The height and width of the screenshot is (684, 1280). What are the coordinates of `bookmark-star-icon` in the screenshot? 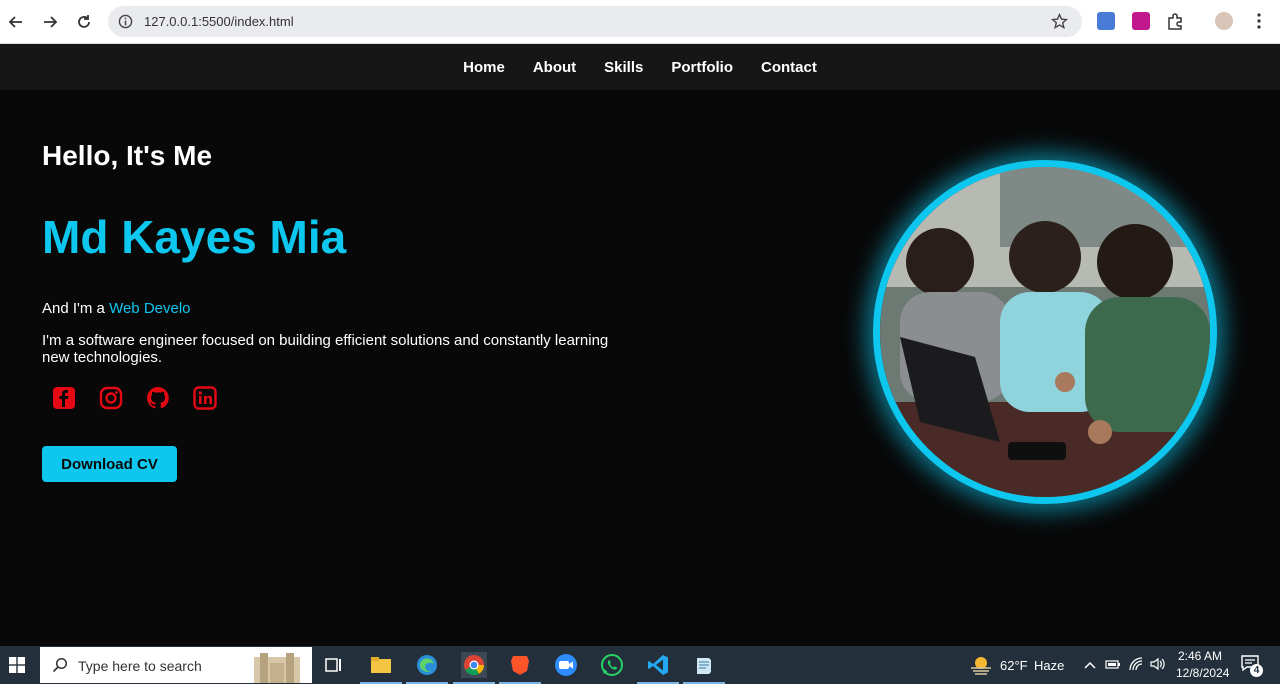 It's located at (1059, 21).